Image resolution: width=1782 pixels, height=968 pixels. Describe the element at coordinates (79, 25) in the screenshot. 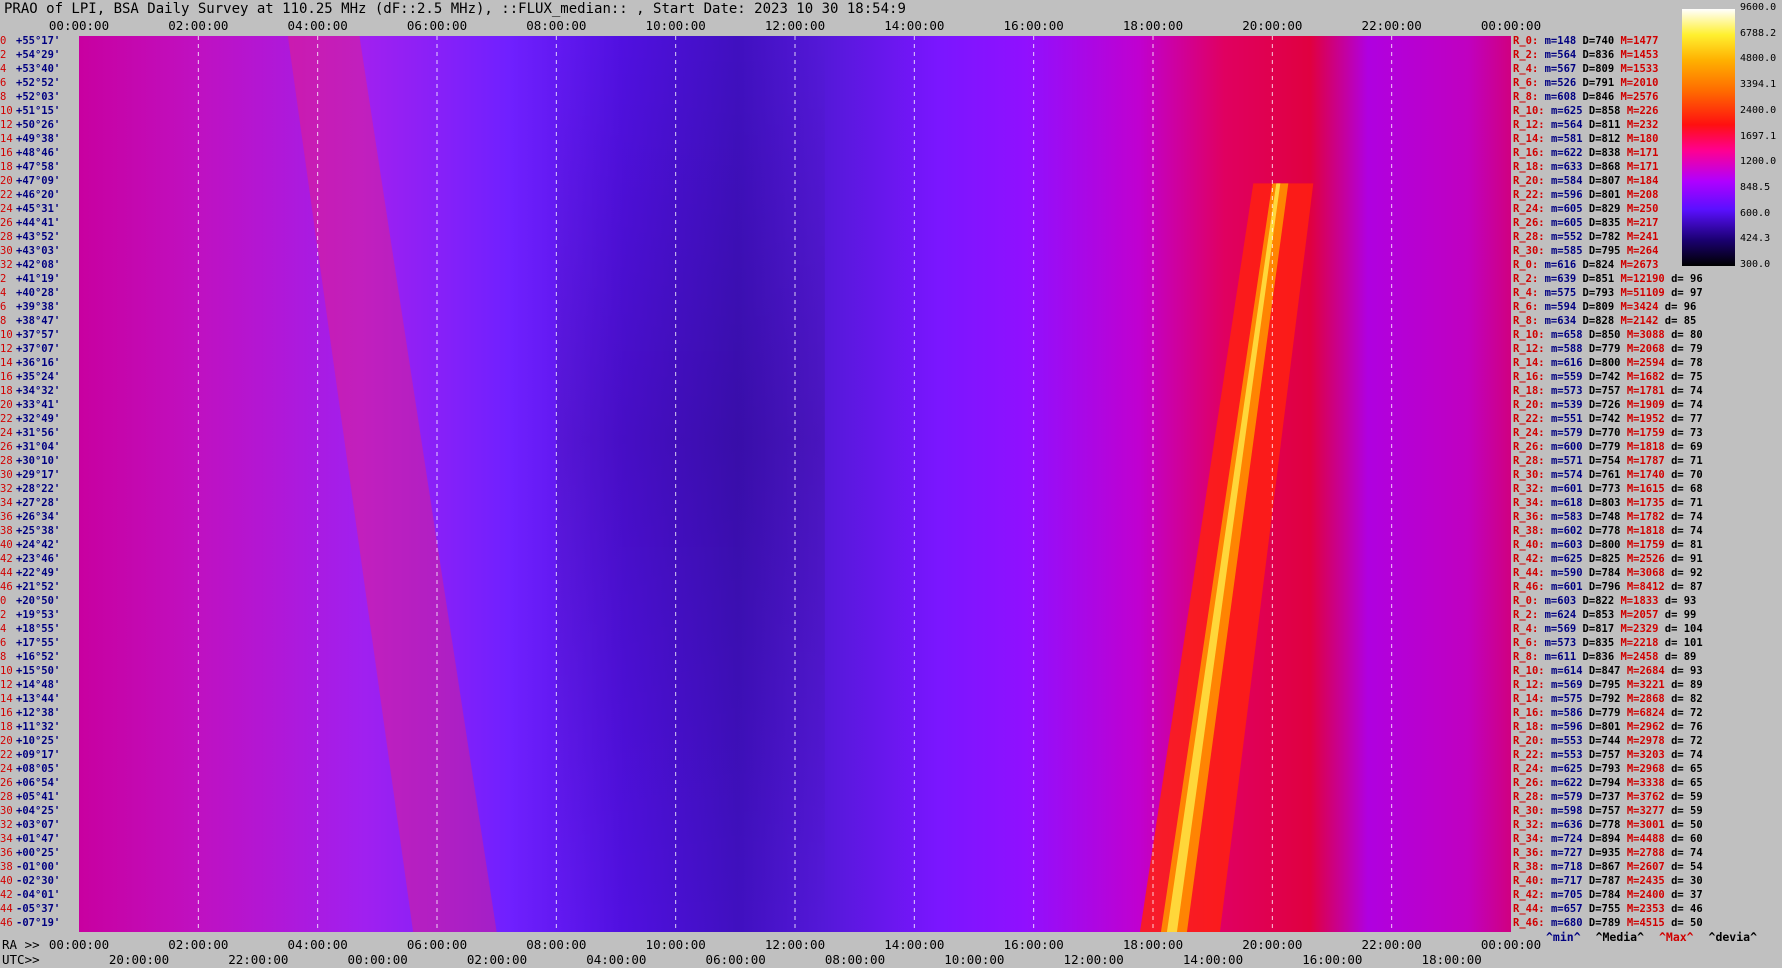

I see `top-tick-label: 00:00:00` at that location.